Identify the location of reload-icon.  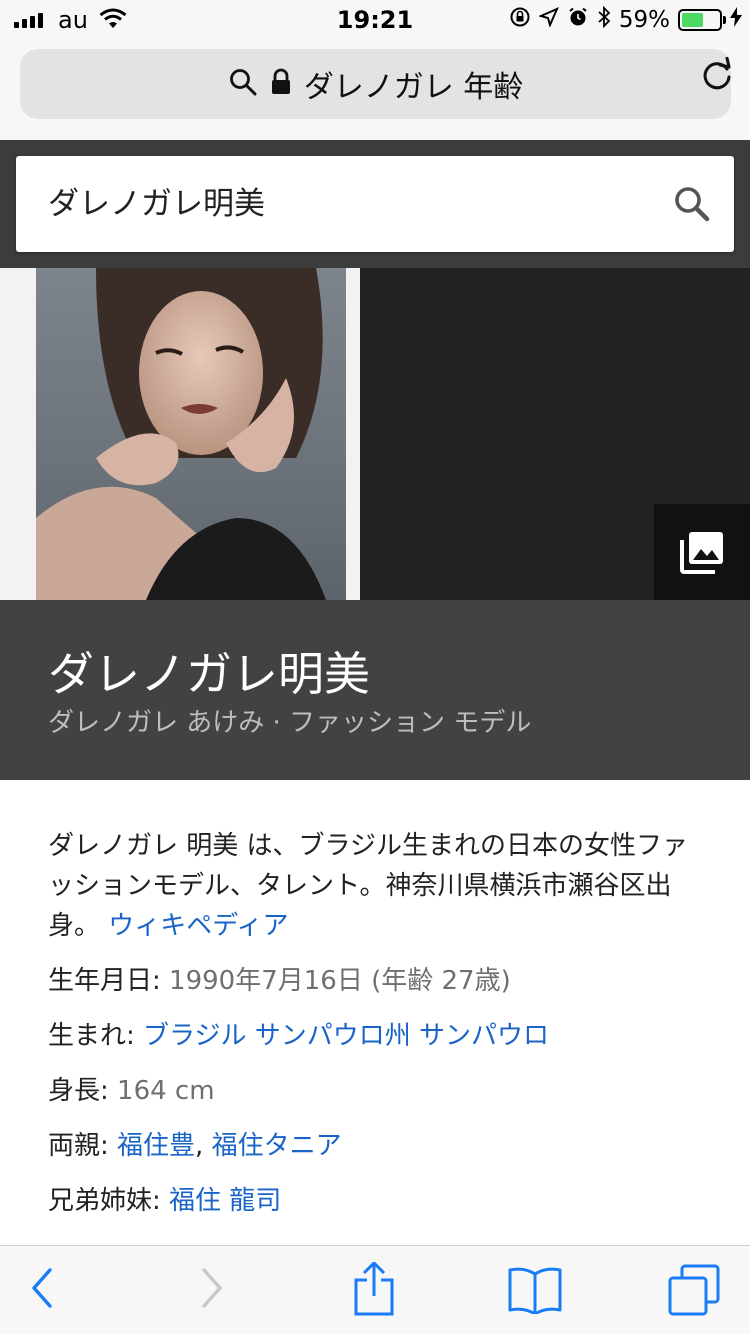
(717, 76).